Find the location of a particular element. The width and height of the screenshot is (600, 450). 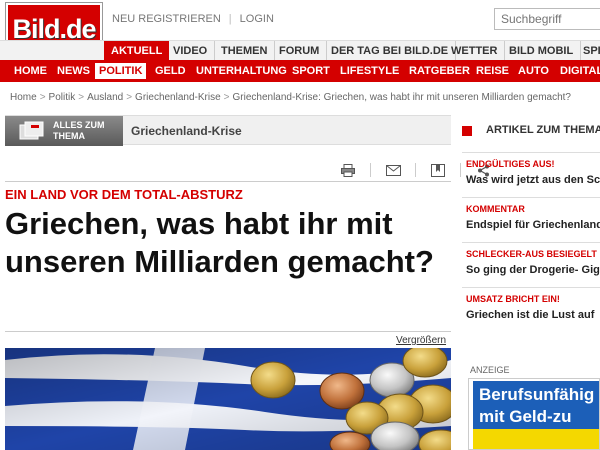

account-links: NEU REGISTRIEREN | LOGIN is located at coordinates (193, 19).